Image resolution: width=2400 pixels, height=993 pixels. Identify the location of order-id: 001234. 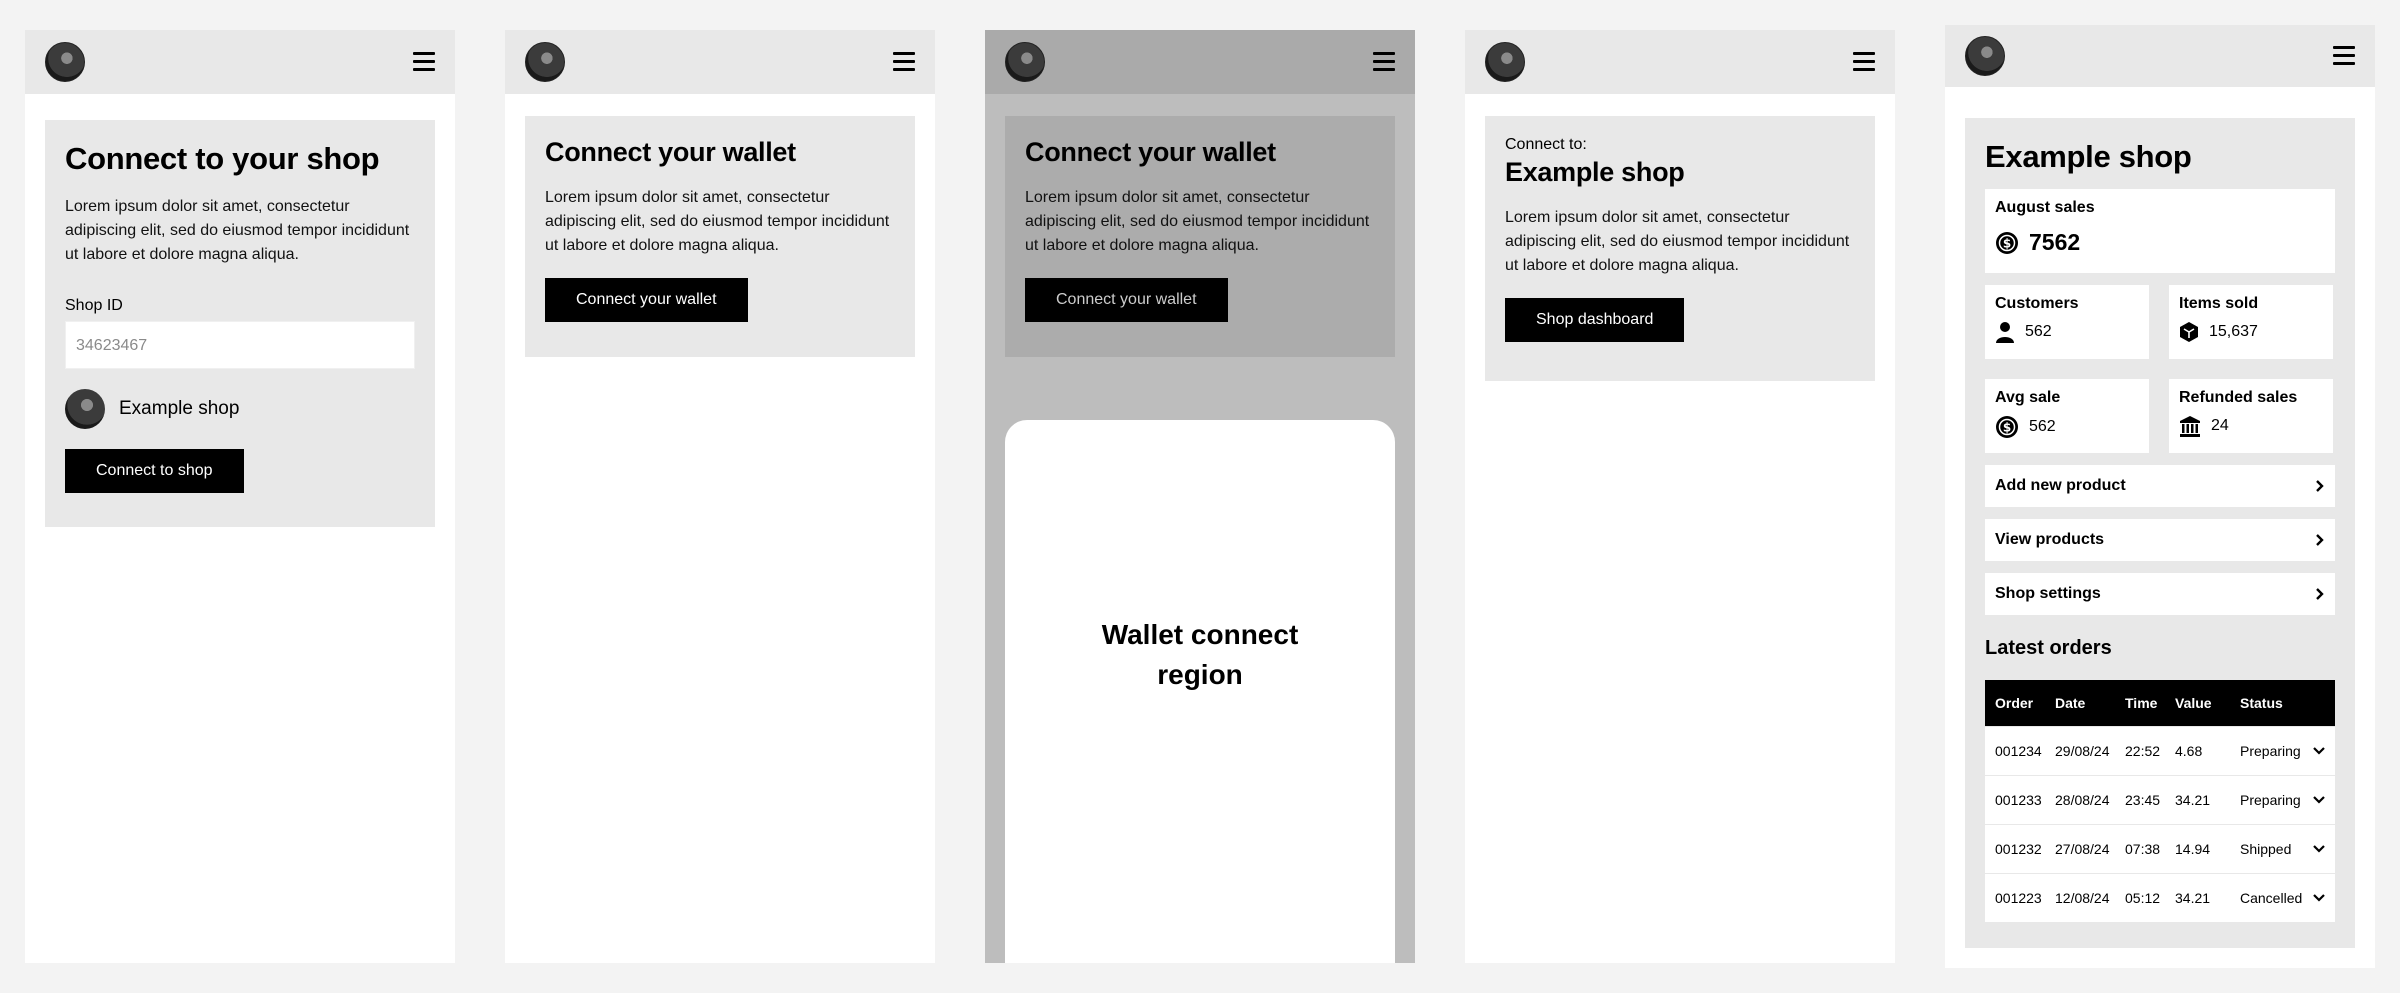
(2015, 750).